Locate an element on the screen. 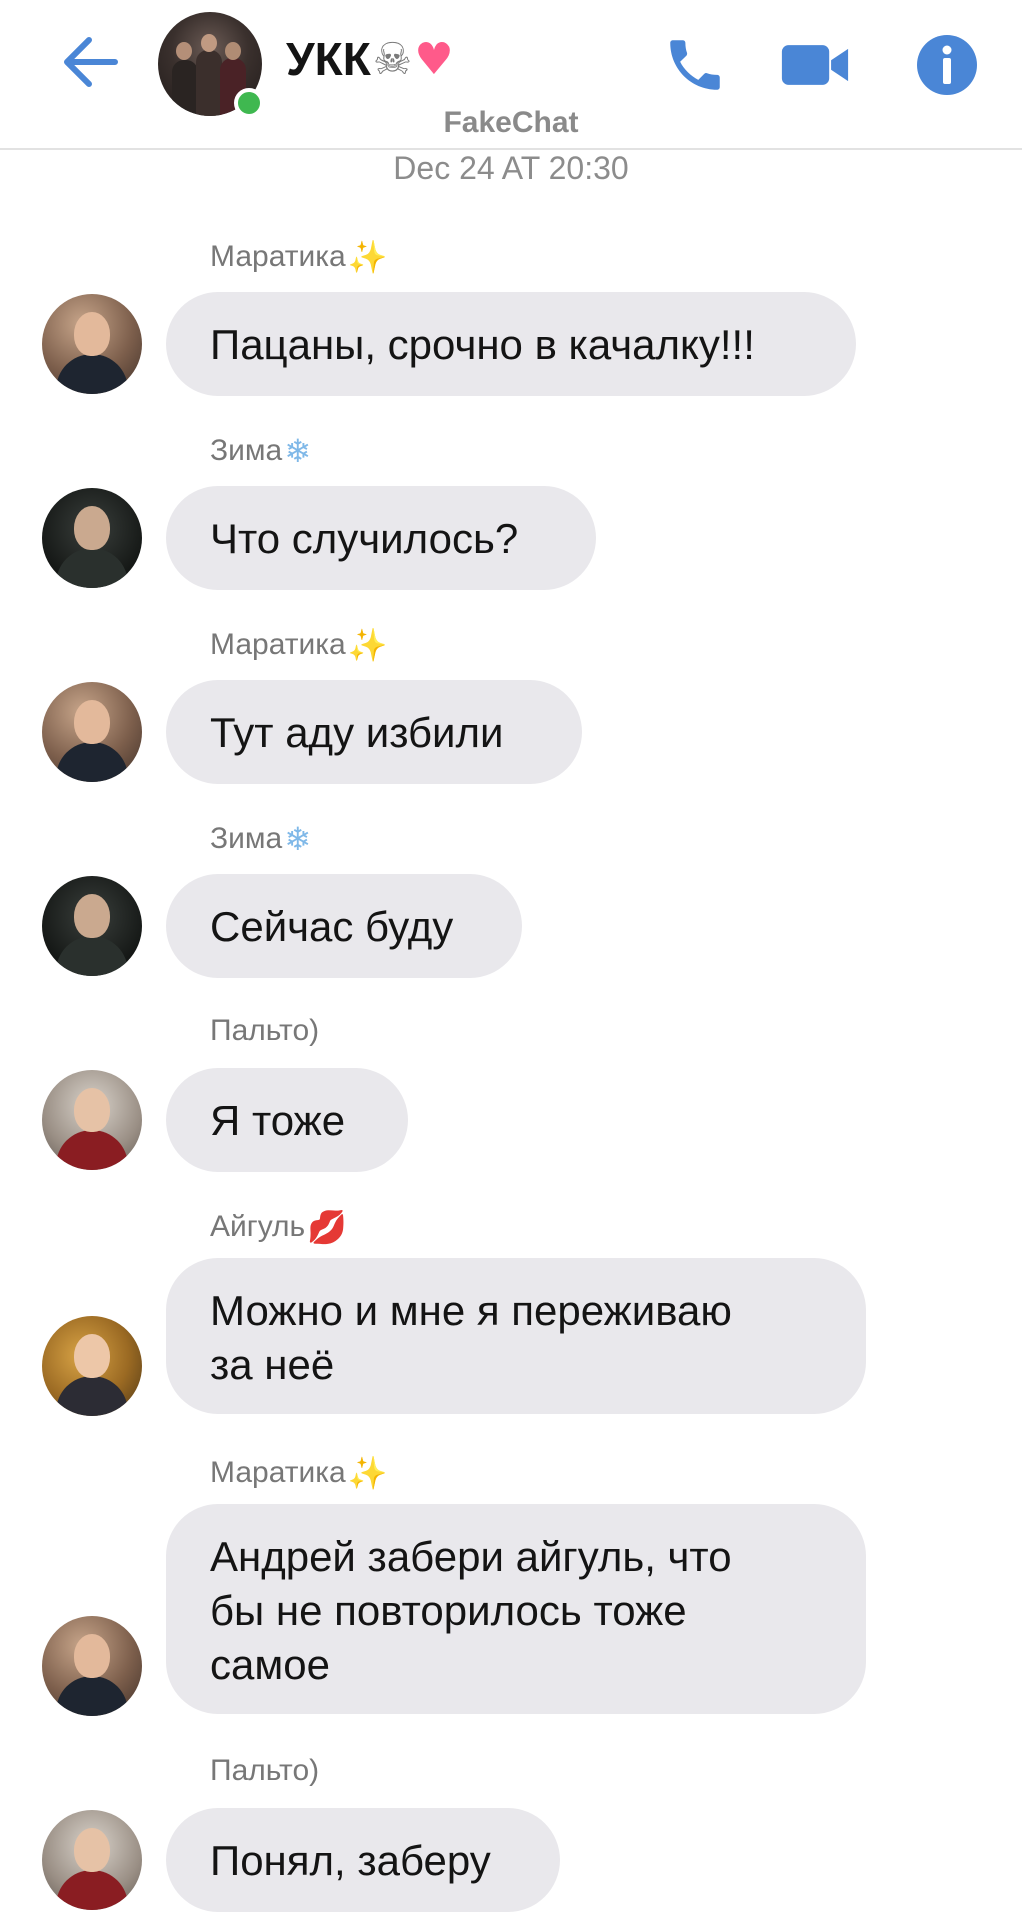 The image size is (1022, 1920). call-button is located at coordinates (695, 65).